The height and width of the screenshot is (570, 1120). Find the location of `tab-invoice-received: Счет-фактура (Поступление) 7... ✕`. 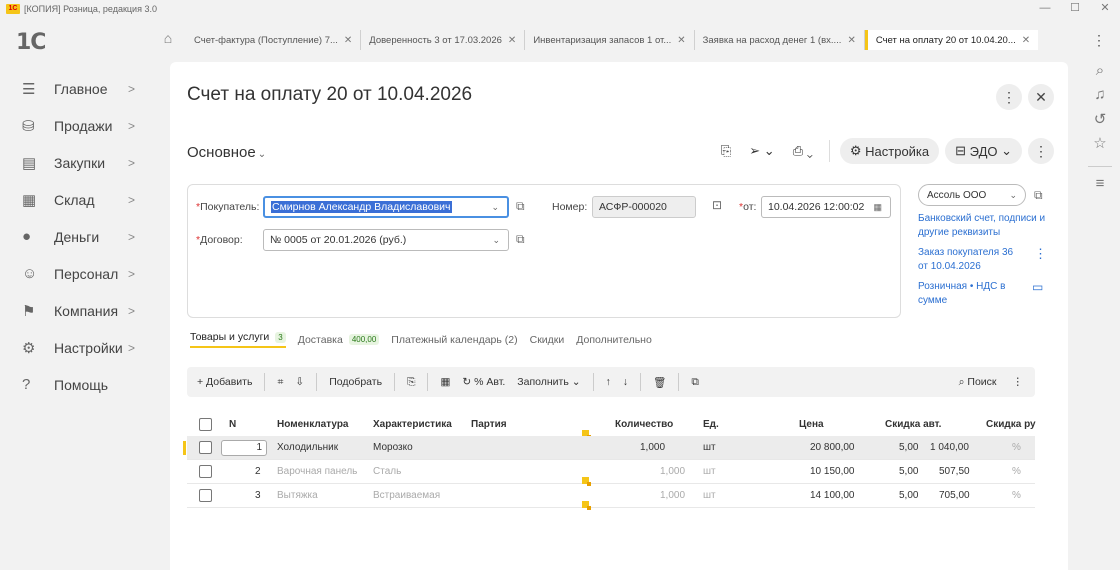

tab-invoice-received: Счет-фактура (Поступление) 7... ✕ is located at coordinates (274, 40).